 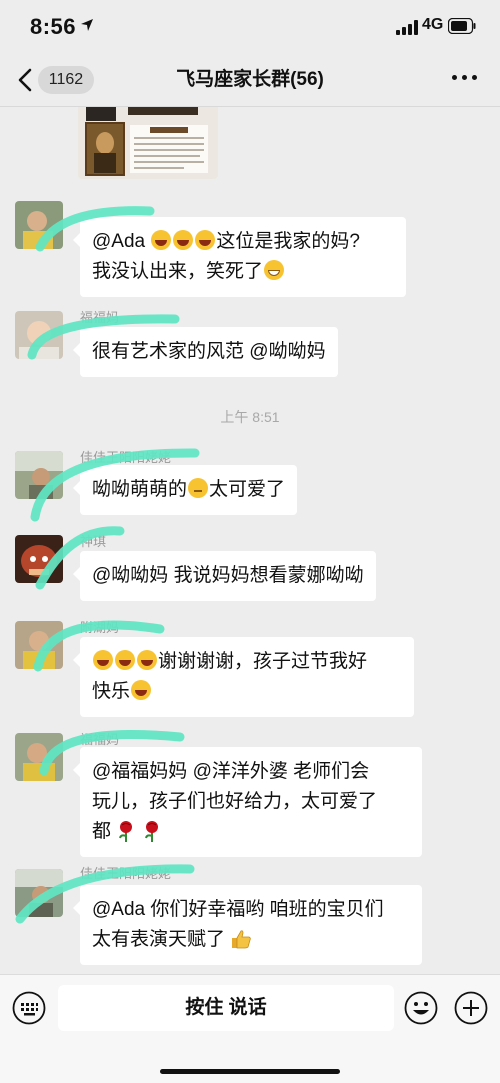 What do you see at coordinates (471, 1008) in the screenshot?
I see `plus-icon` at bounding box center [471, 1008].